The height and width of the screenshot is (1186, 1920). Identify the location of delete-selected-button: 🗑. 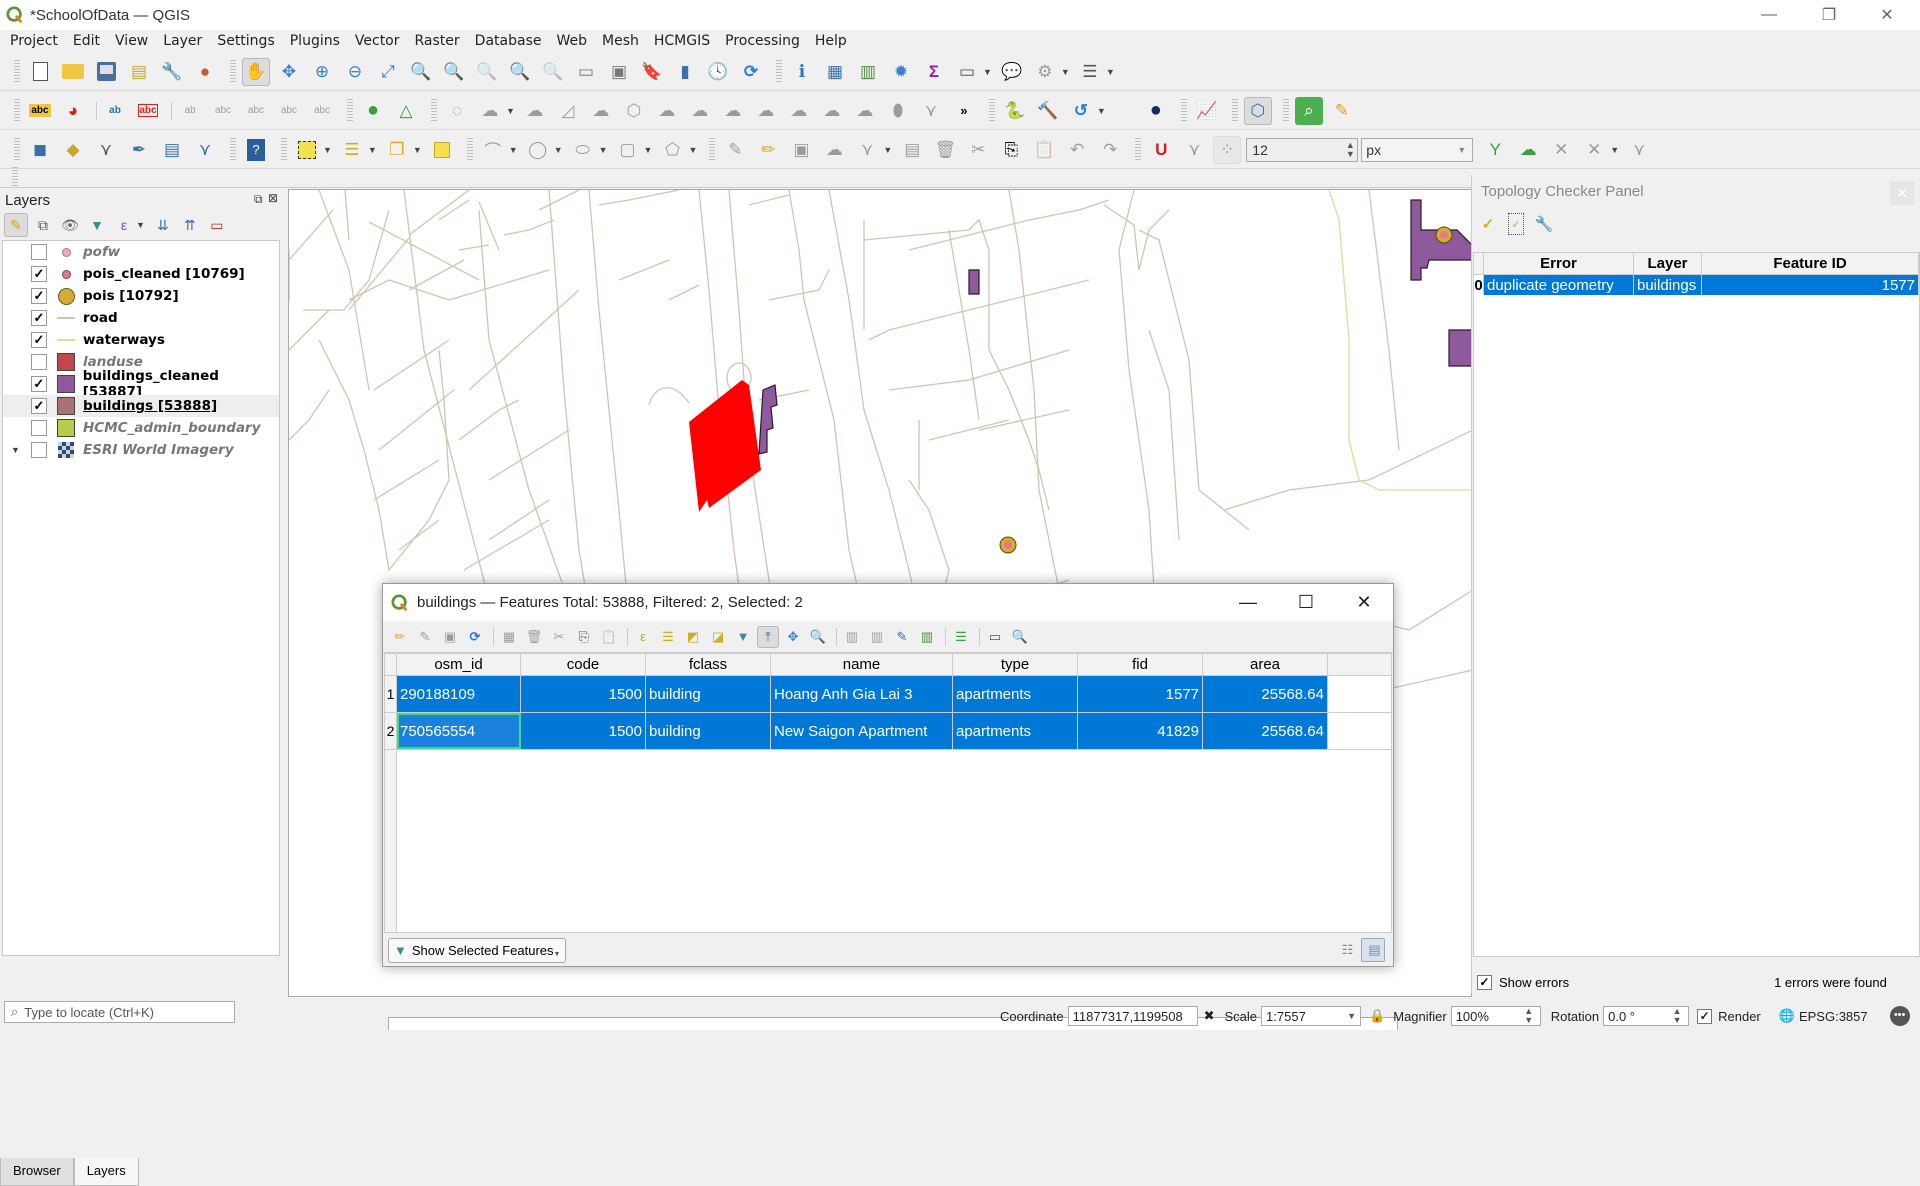
(945, 150).